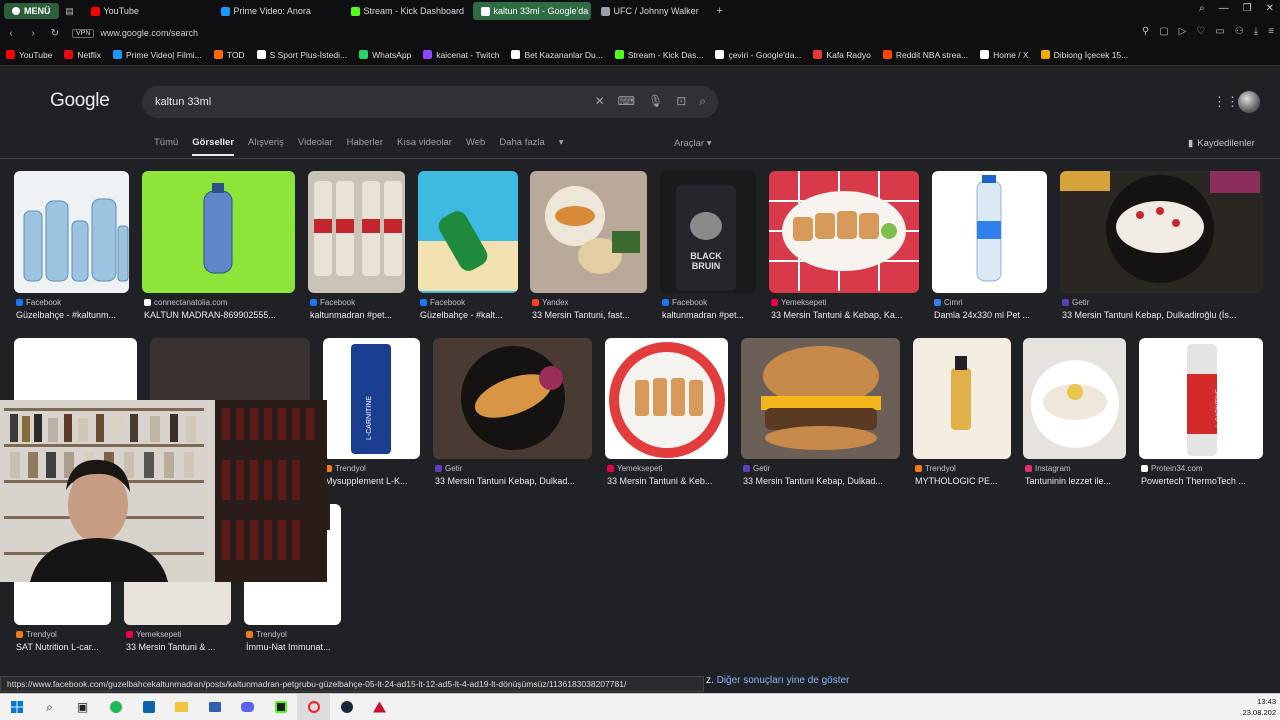  I want to click on bookmark-item: Home / X, so click(1004, 55).